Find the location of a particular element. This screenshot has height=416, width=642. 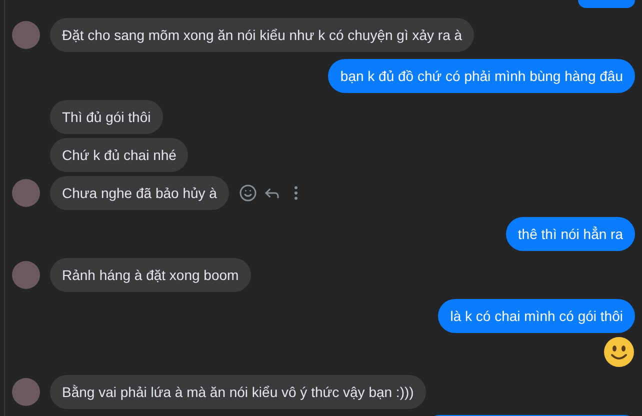

message-bubble is located at coordinates (606, 4).